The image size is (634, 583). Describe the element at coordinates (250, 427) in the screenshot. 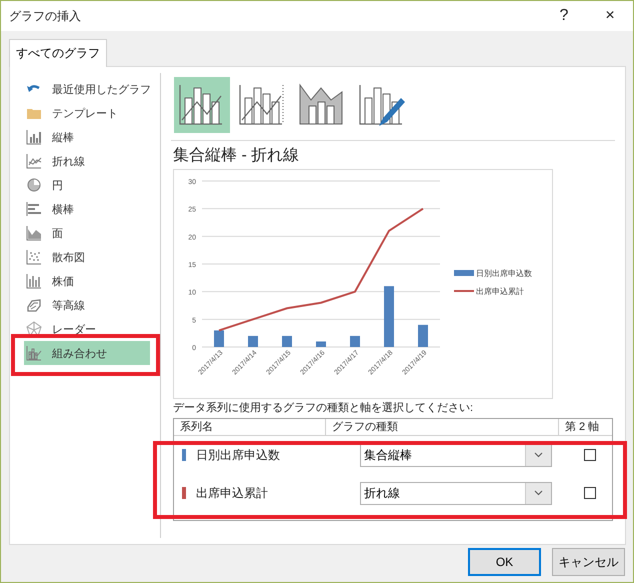

I see `column-header: 系列名` at that location.